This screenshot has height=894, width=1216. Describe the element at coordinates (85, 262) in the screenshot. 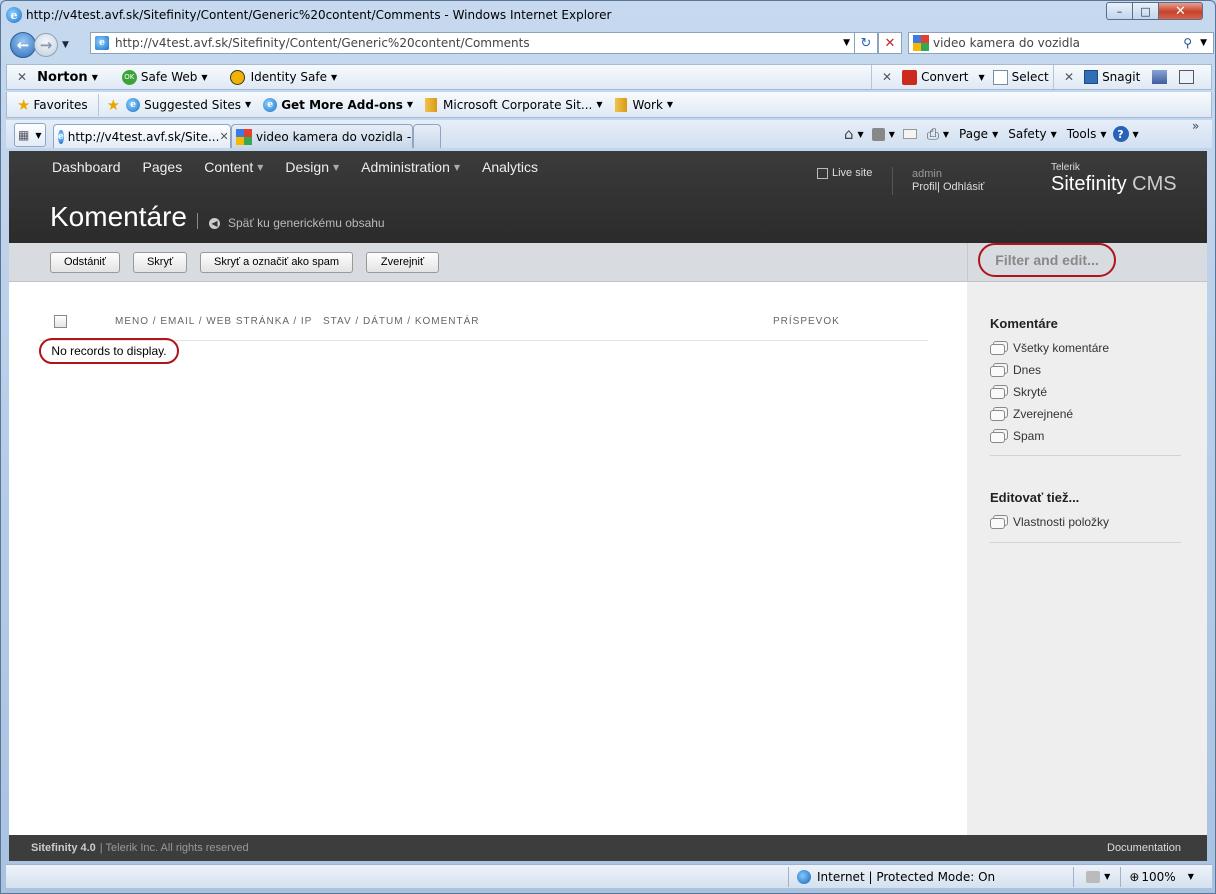

I see `delete-button: Odstániť` at that location.